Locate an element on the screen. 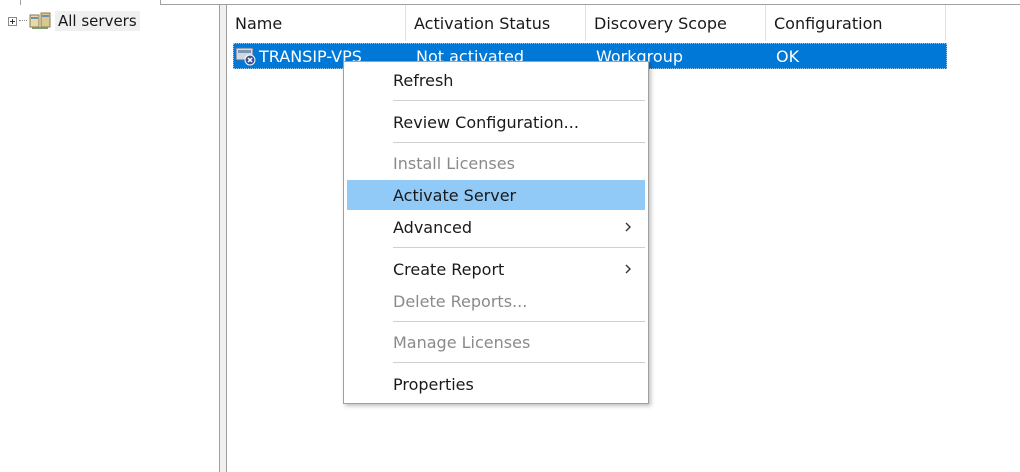 The height and width of the screenshot is (472, 1020). server-not-activated-icon is located at coordinates (245, 56).